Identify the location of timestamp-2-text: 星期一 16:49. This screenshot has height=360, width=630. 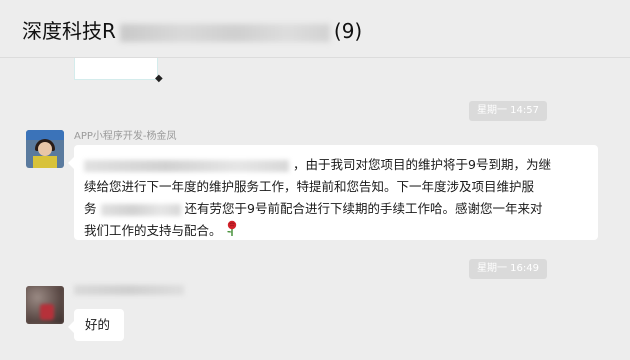
(508, 268).